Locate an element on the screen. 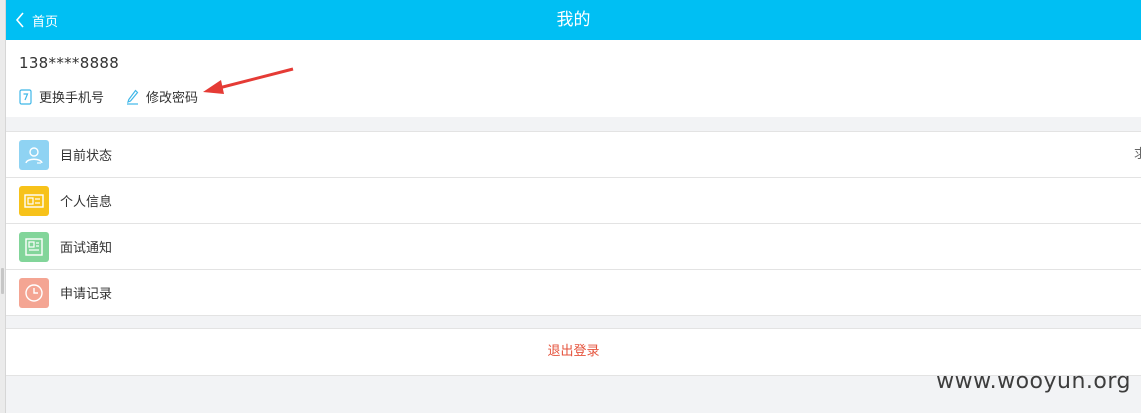 The height and width of the screenshot is (413, 1141). menu-item-applications: 申请记录 is located at coordinates (573, 293).